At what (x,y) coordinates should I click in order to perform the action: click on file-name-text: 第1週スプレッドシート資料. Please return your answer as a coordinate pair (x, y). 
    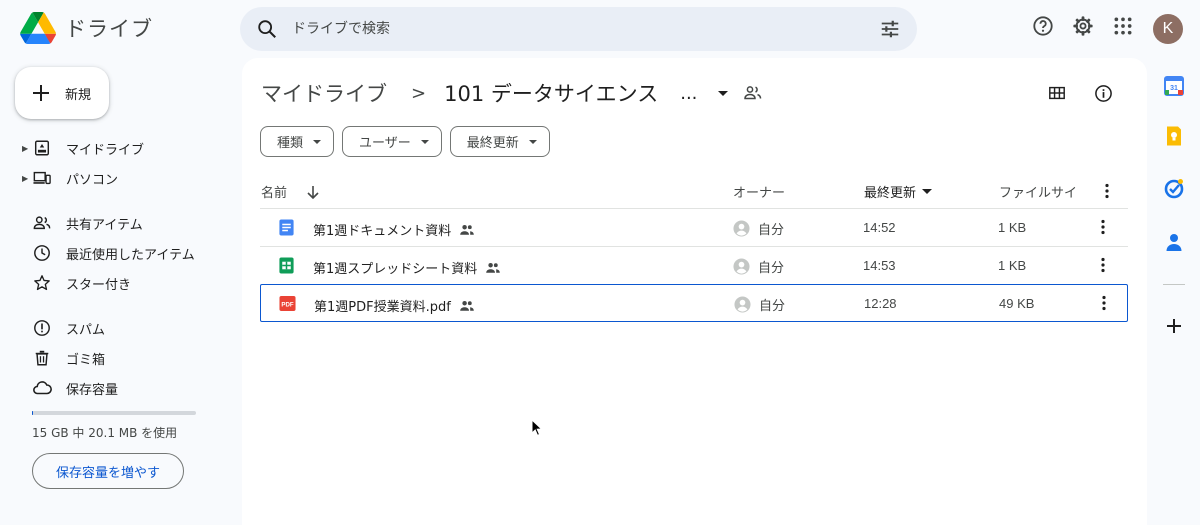
    Looking at the image, I should click on (395, 269).